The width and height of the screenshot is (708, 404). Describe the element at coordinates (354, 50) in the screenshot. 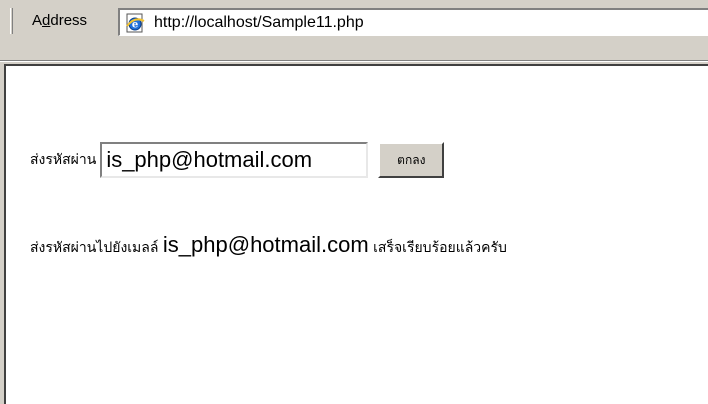

I see `toolbar-band` at that location.